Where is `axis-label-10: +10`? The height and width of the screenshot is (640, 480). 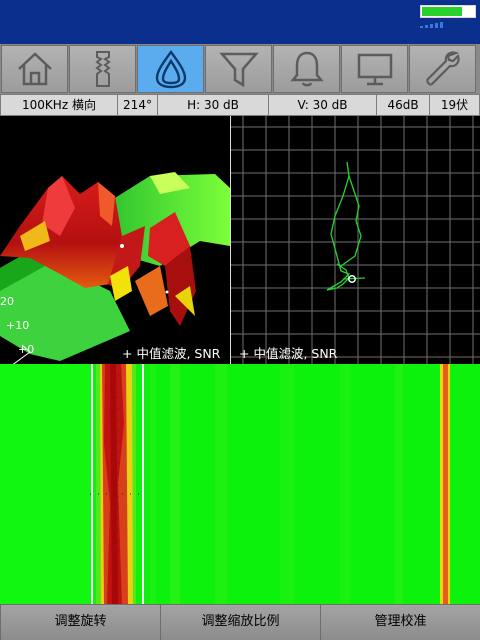 axis-label-10: +10 is located at coordinates (17, 325).